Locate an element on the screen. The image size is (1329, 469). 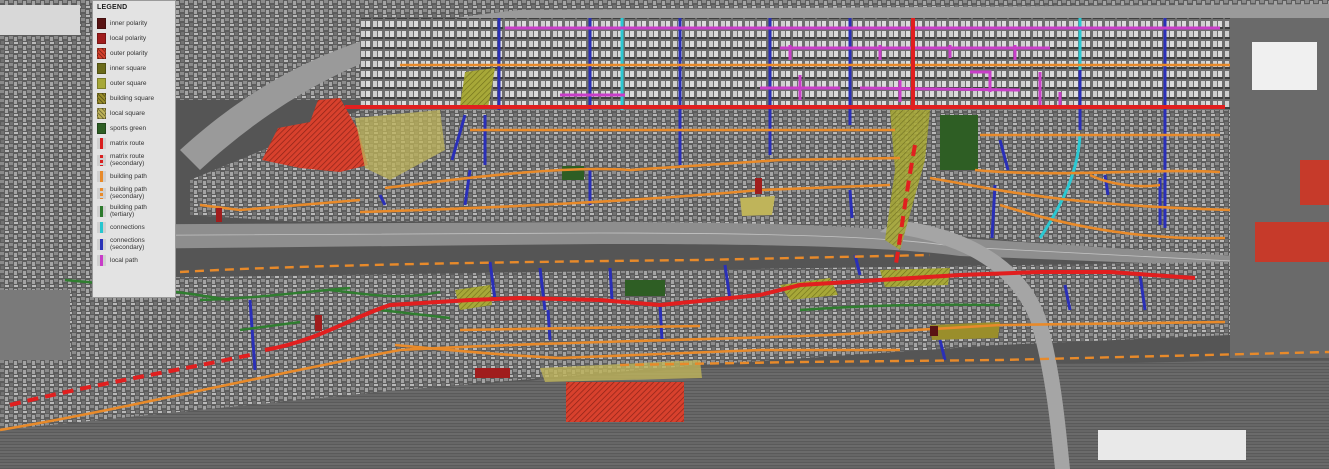
legend-label: building path (secondary) is located at coordinates (128, 193).